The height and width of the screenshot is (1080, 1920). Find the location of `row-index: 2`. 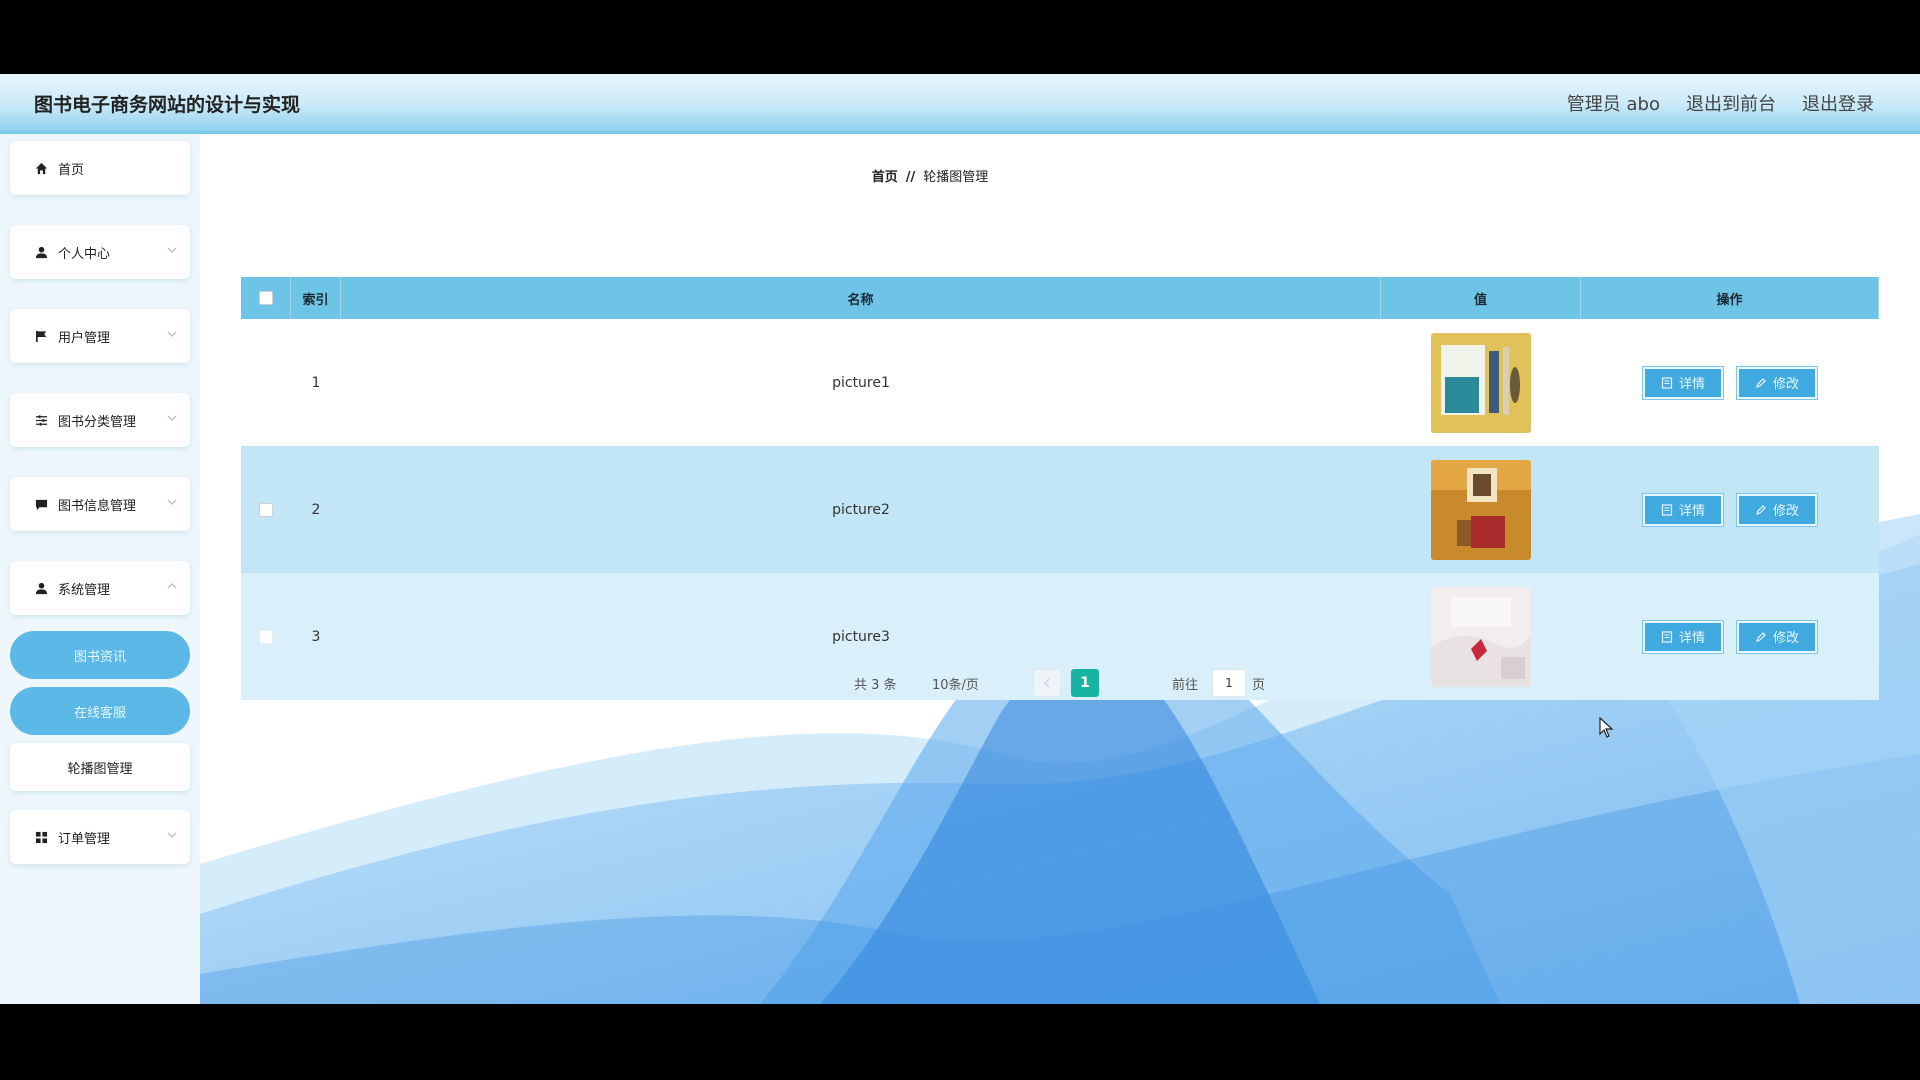

row-index: 2 is located at coordinates (316, 509).